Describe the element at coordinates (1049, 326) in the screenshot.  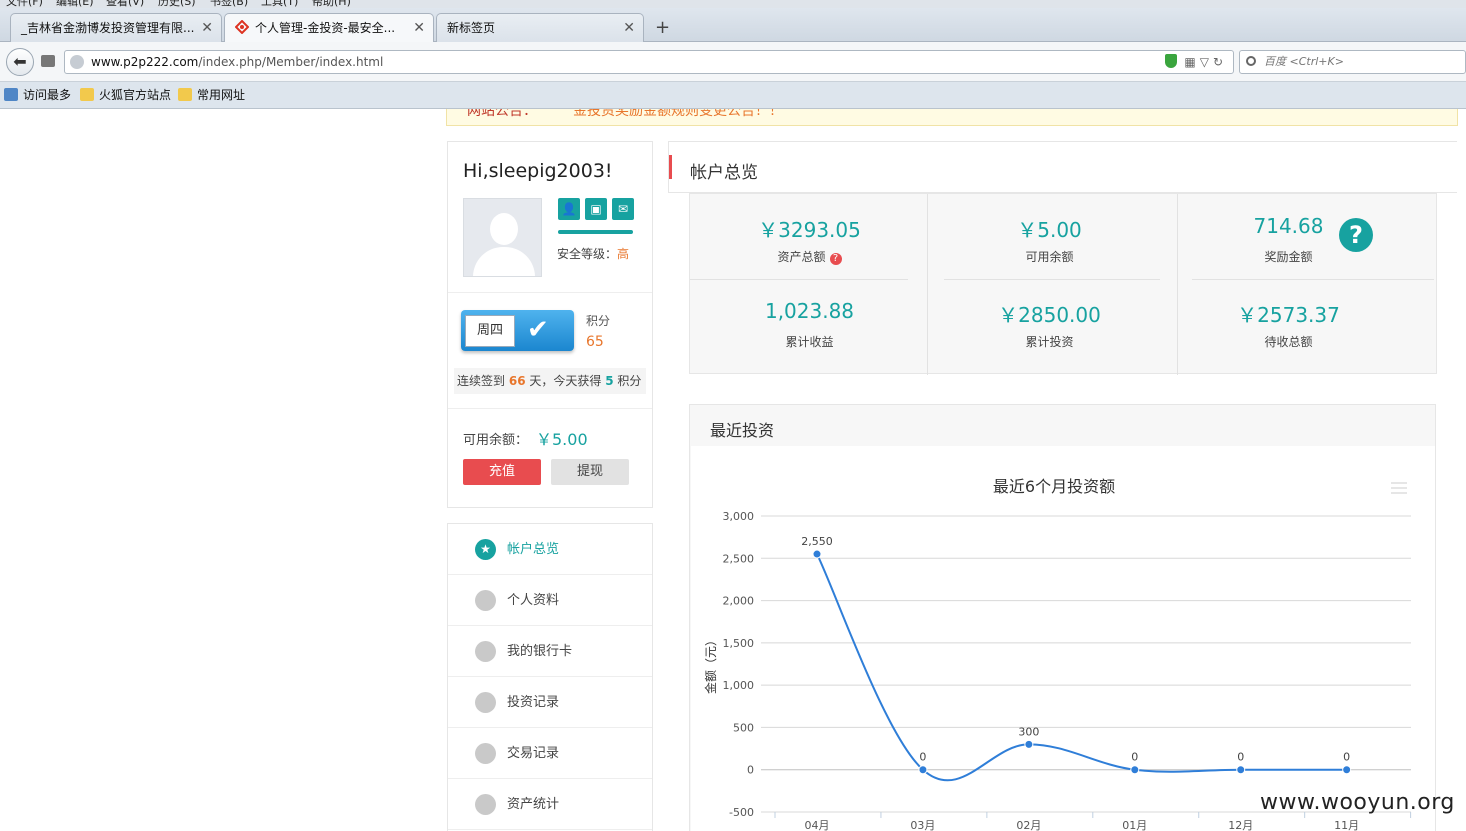
I see `stat-total-invested: ￥2850.00 累计投资` at that location.